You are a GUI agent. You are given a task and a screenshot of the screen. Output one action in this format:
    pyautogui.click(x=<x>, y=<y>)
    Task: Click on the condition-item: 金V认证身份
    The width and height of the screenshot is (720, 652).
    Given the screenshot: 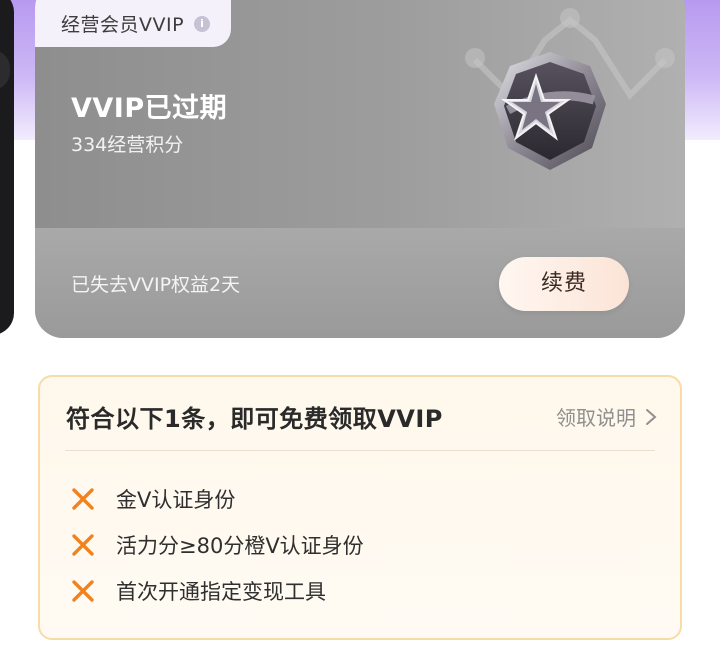 What is the action you would take?
    pyautogui.click(x=152, y=499)
    